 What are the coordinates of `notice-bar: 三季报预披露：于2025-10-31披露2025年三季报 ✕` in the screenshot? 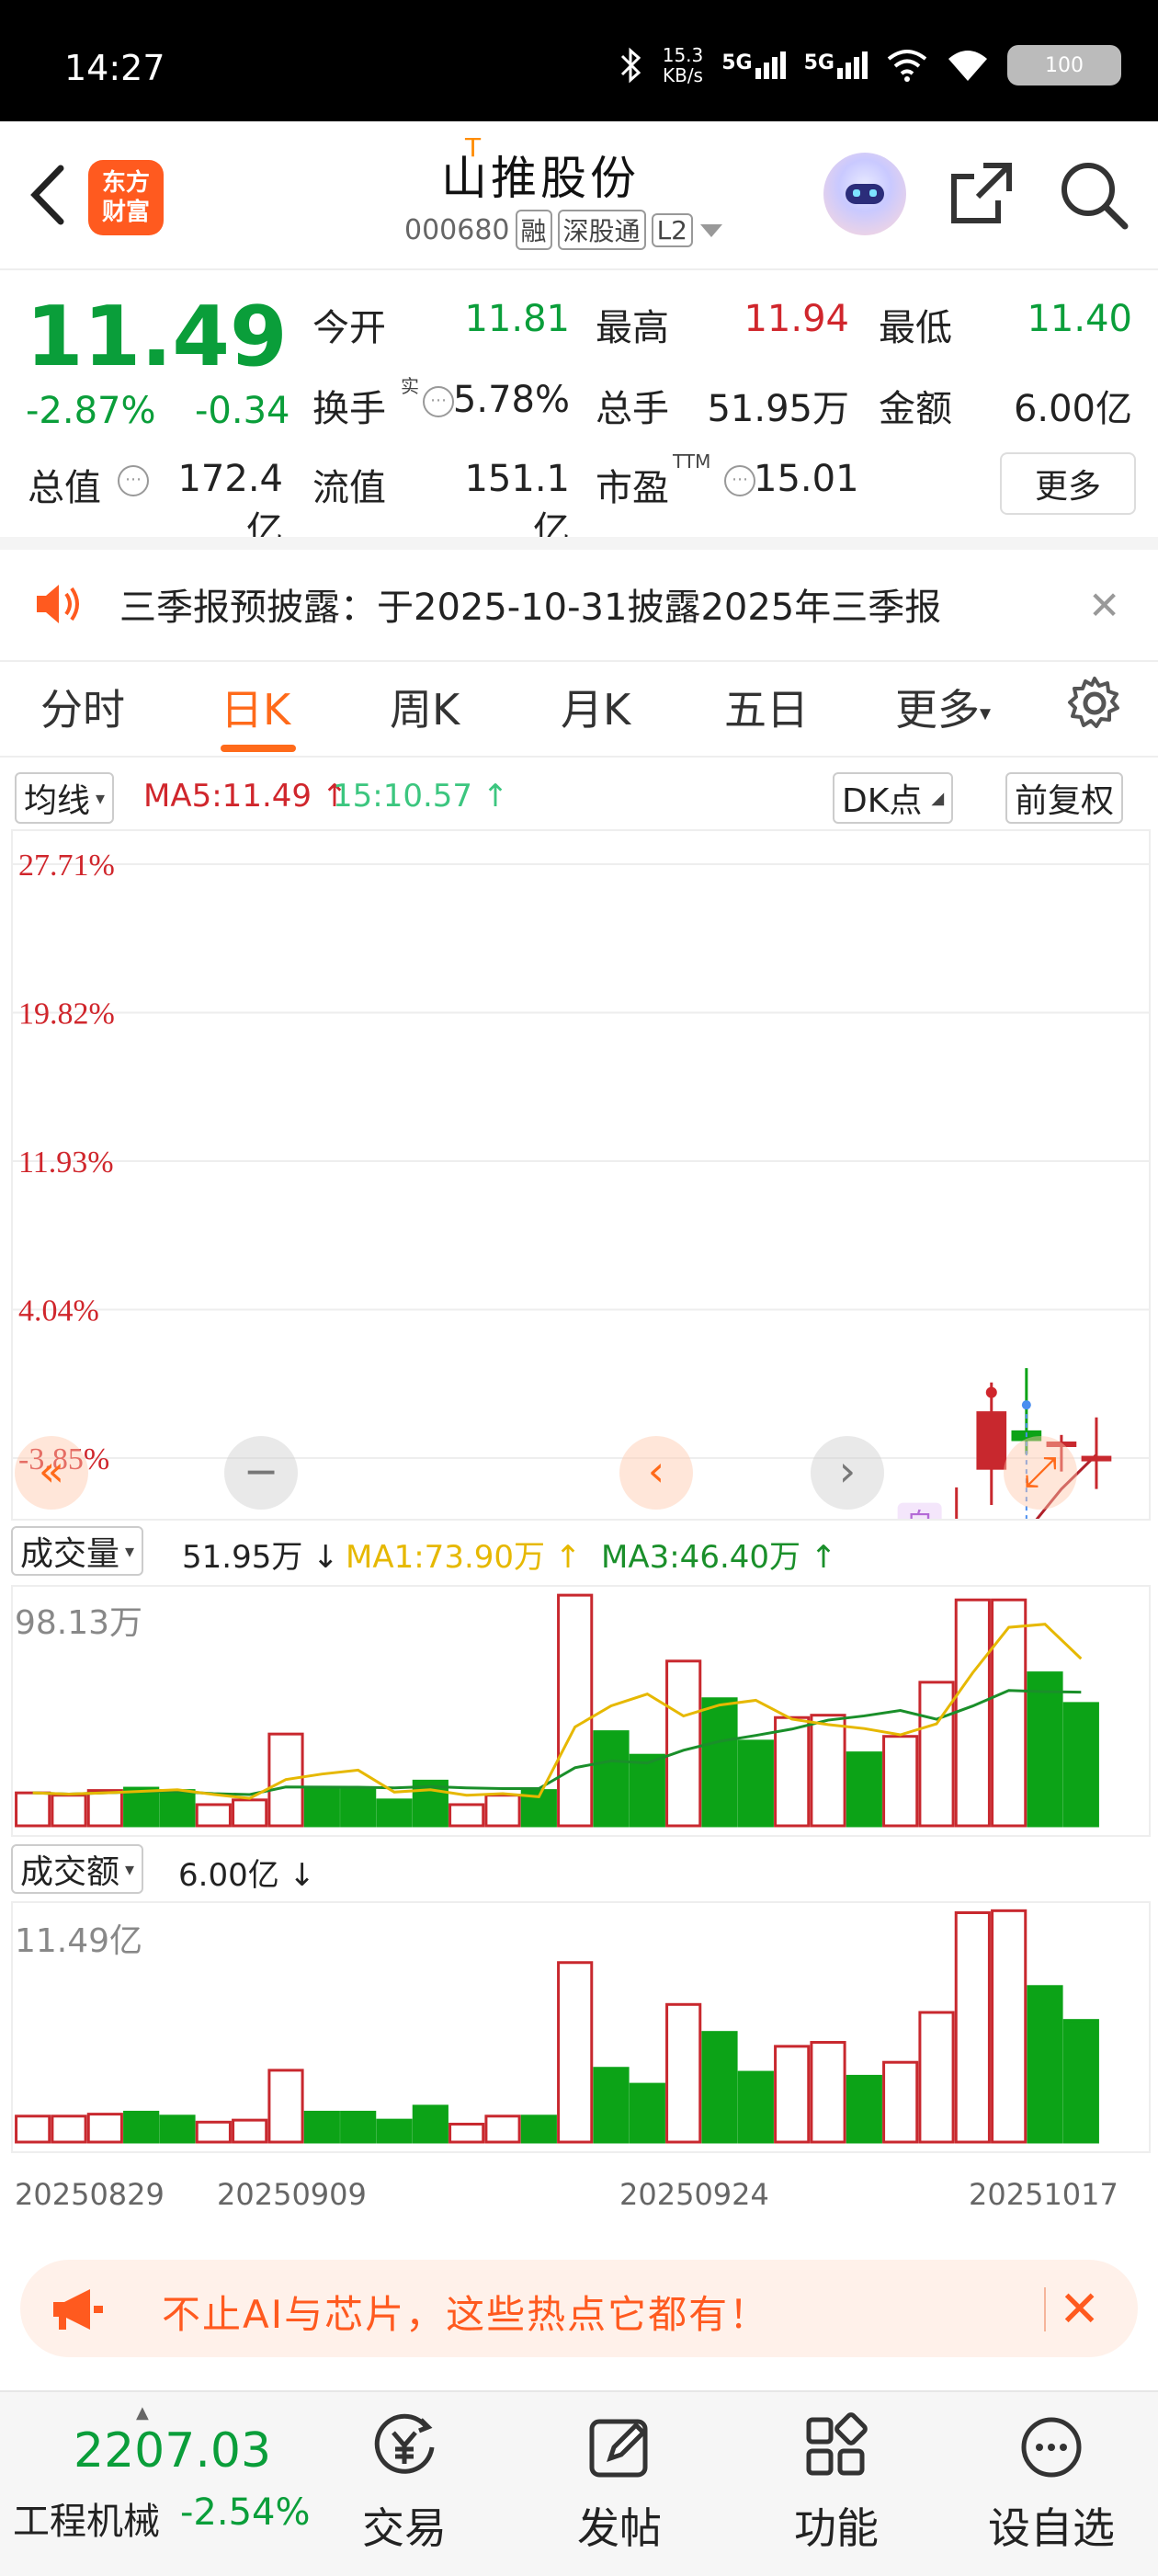 It's located at (579, 599).